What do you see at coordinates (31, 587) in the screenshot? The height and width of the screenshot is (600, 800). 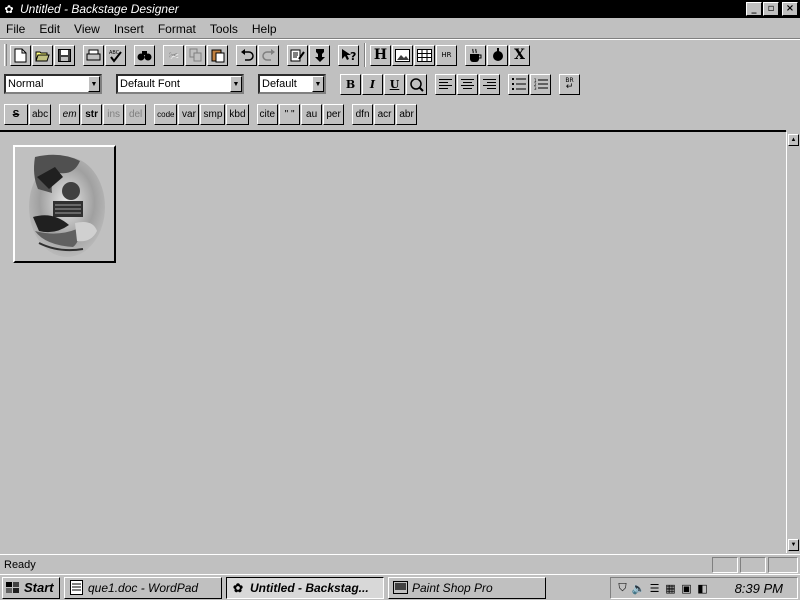 I see `start-button: Start` at bounding box center [31, 587].